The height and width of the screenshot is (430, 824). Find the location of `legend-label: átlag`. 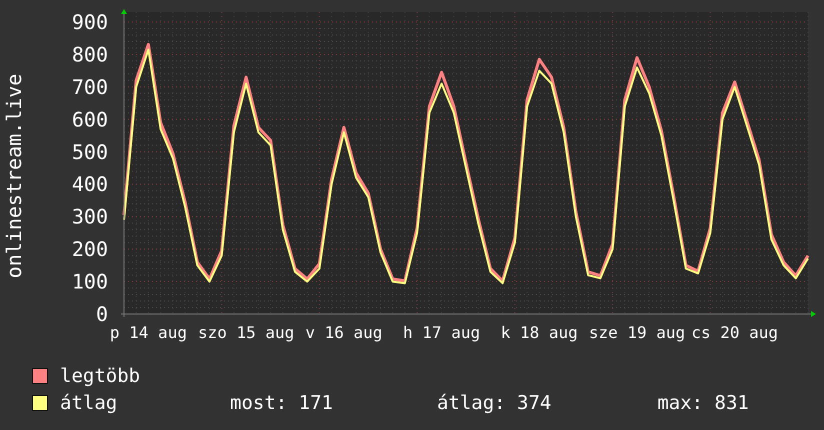

legend-label: átlag is located at coordinates (89, 403).